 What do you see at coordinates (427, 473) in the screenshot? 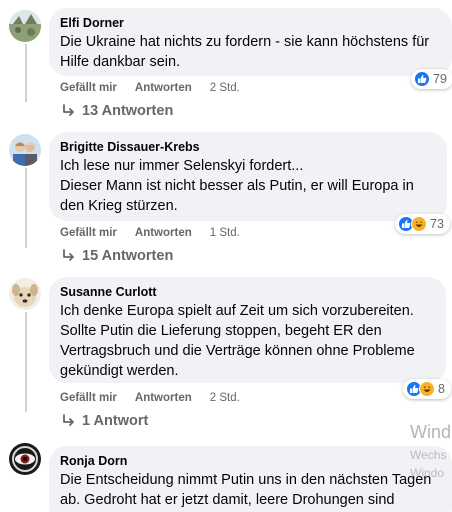
I see `watermark-line: Windo` at bounding box center [427, 473].